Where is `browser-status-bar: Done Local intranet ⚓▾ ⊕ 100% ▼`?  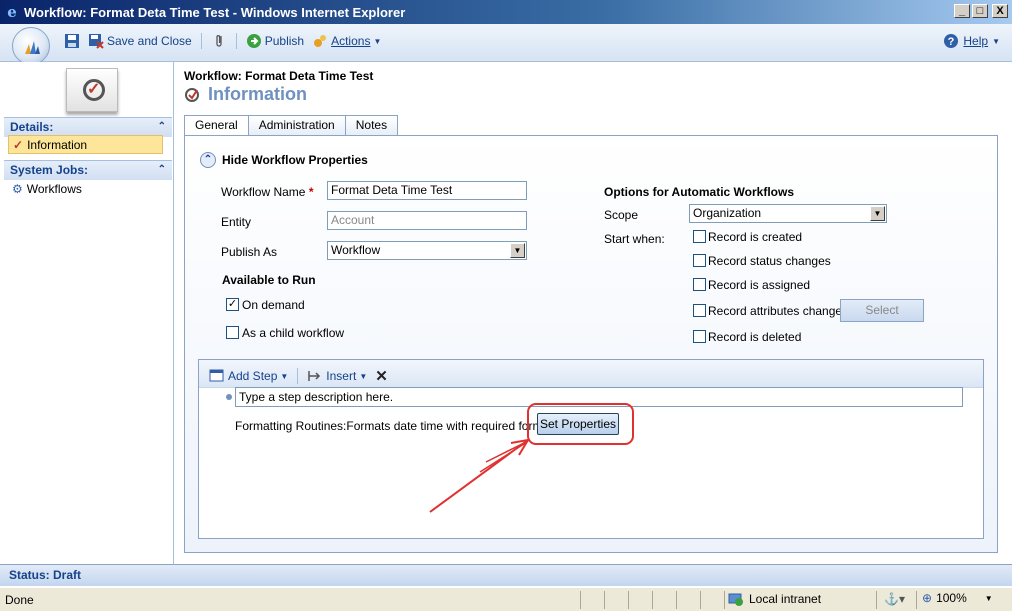 browser-status-bar: Done Local intranet ⚓▾ ⊕ 100% ▼ is located at coordinates (506, 599).